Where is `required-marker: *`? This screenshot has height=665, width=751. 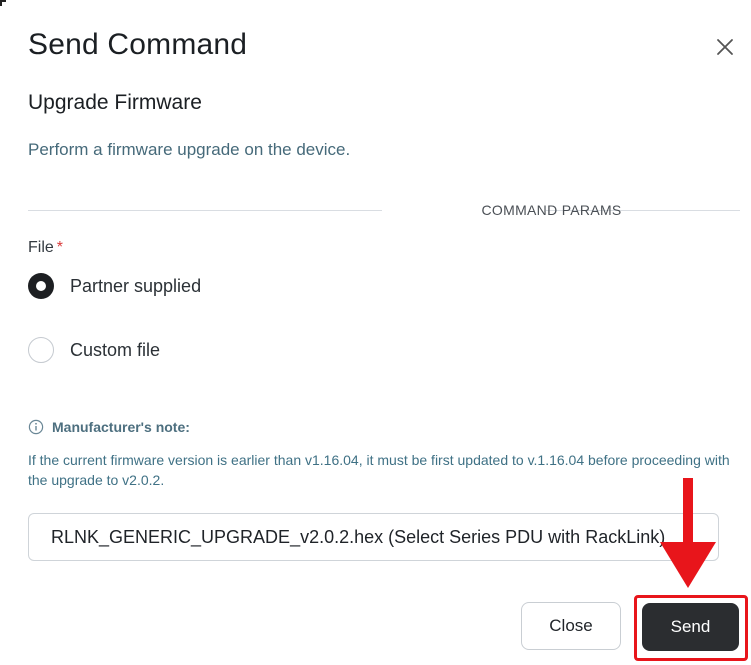 required-marker: * is located at coordinates (60, 247).